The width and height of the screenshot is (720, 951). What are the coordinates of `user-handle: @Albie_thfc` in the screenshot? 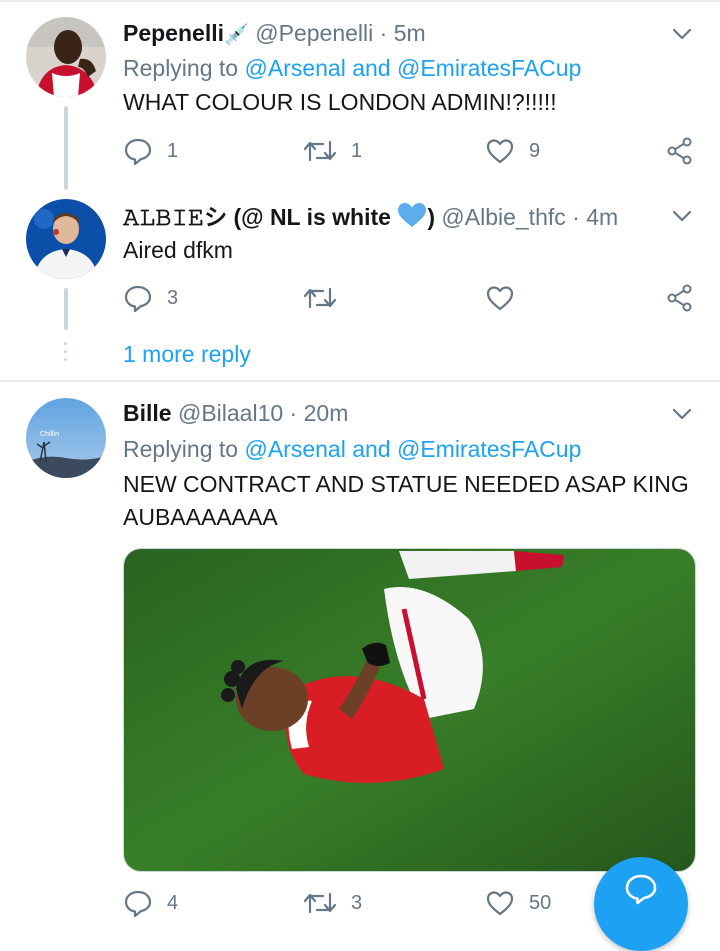 It's located at (503, 217).